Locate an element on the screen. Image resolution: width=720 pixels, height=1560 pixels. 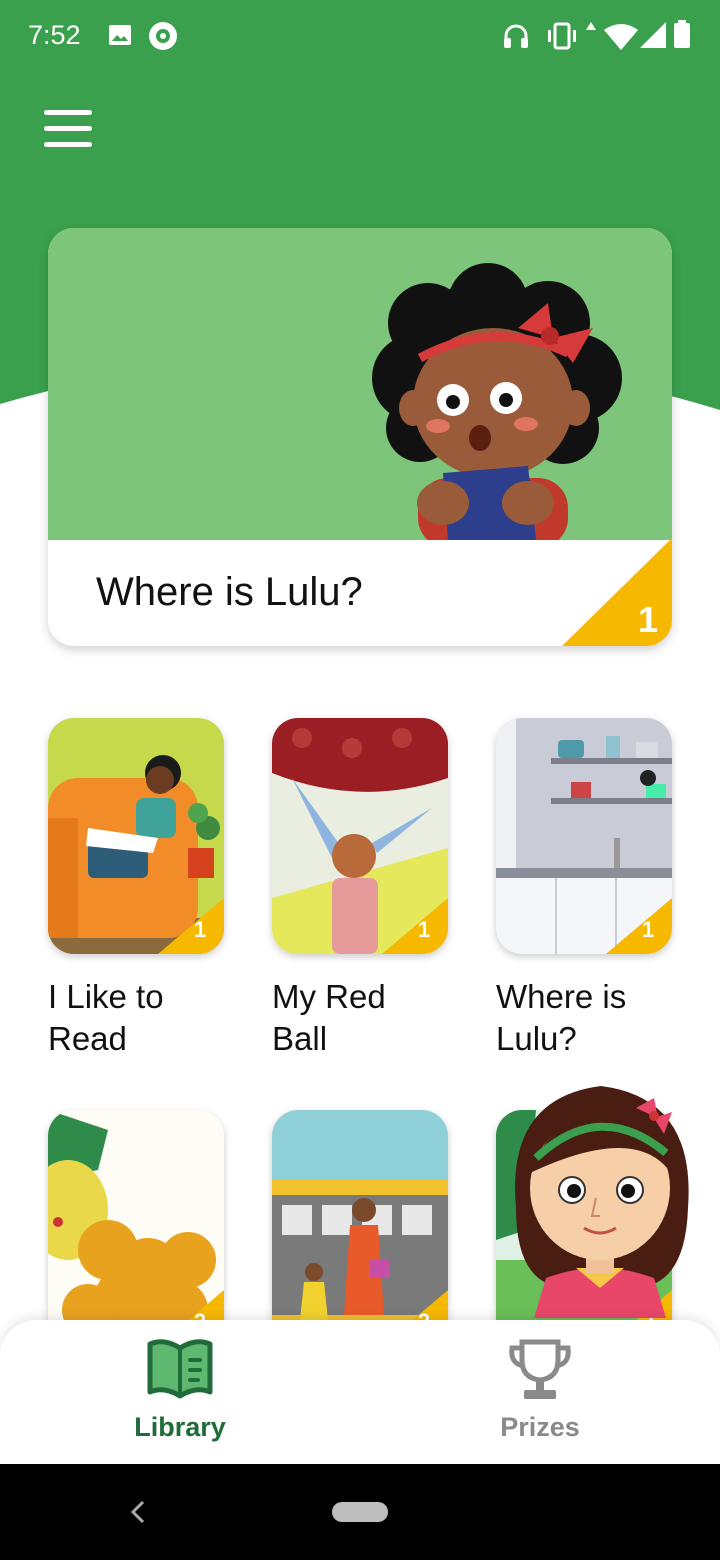
book-title: Where is Lulu? is located at coordinates (561, 1017).